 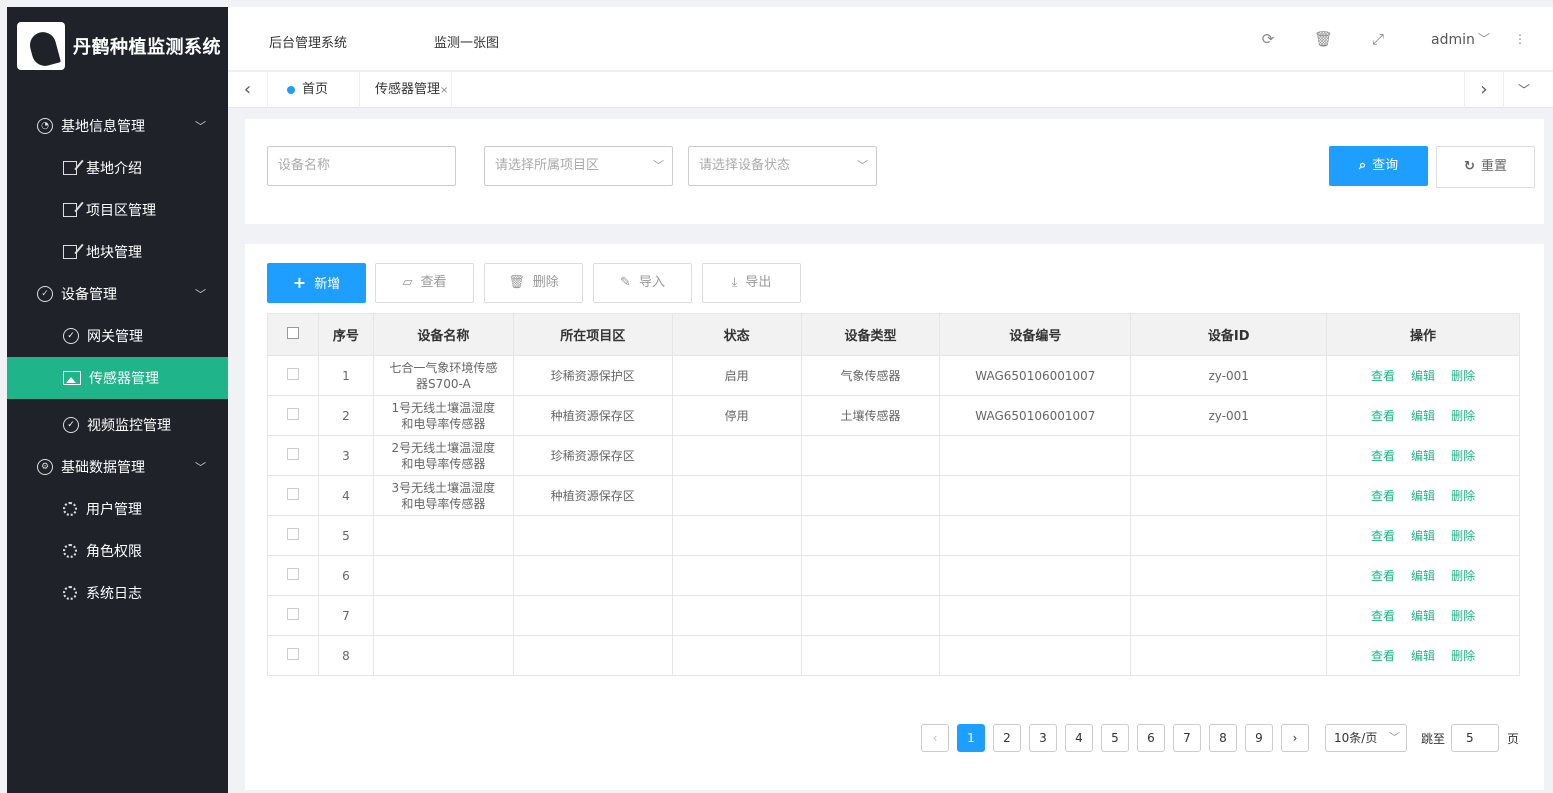 What do you see at coordinates (117, 551) in the screenshot?
I see `sidebar-item-role: 角色权限` at bounding box center [117, 551].